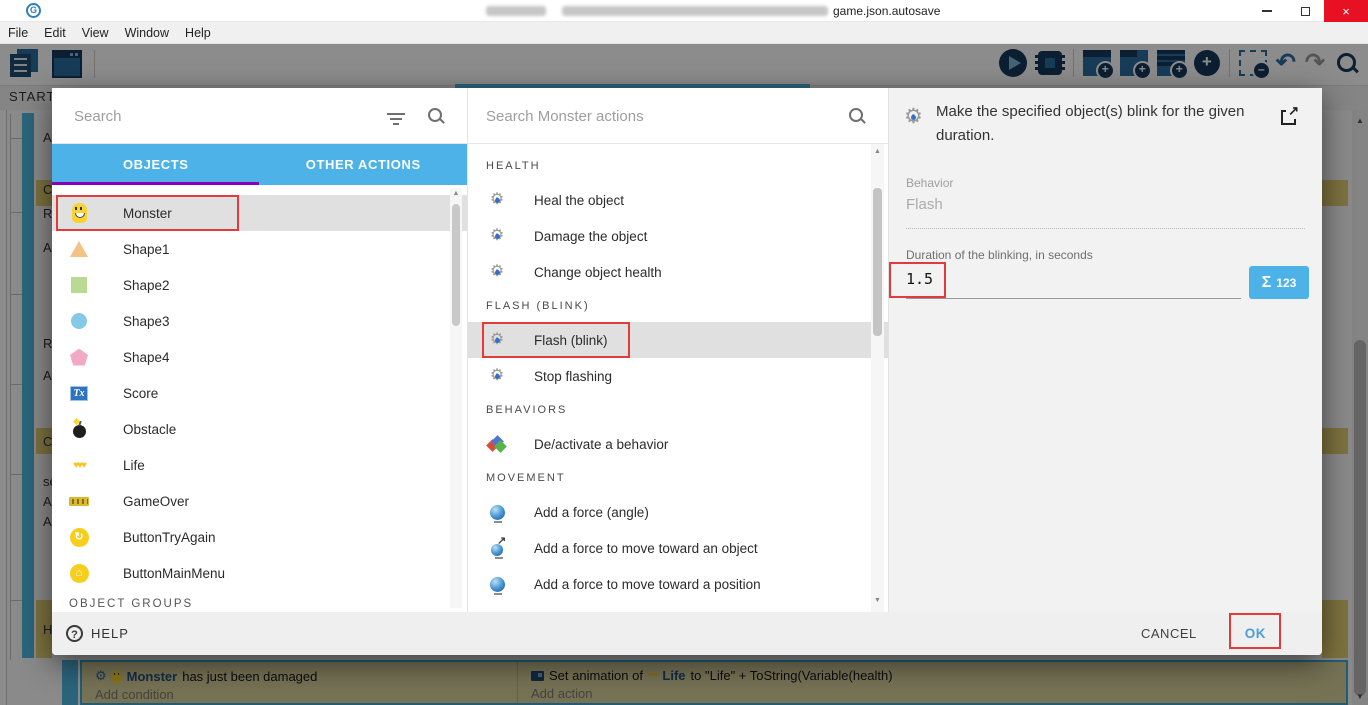 The image size is (1368, 705). I want to click on object-item-shape4: Shape4, so click(259, 357).